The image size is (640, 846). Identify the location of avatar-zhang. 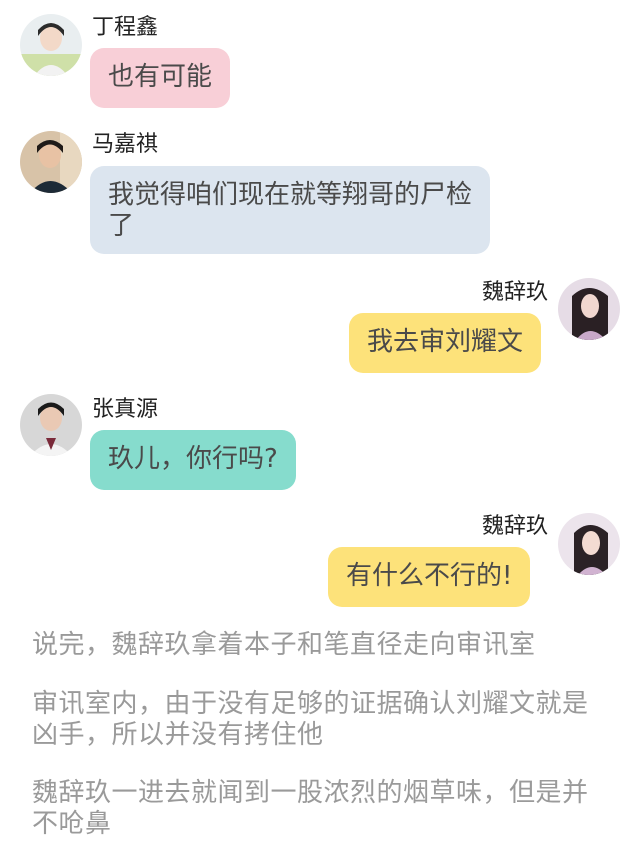
(51, 425).